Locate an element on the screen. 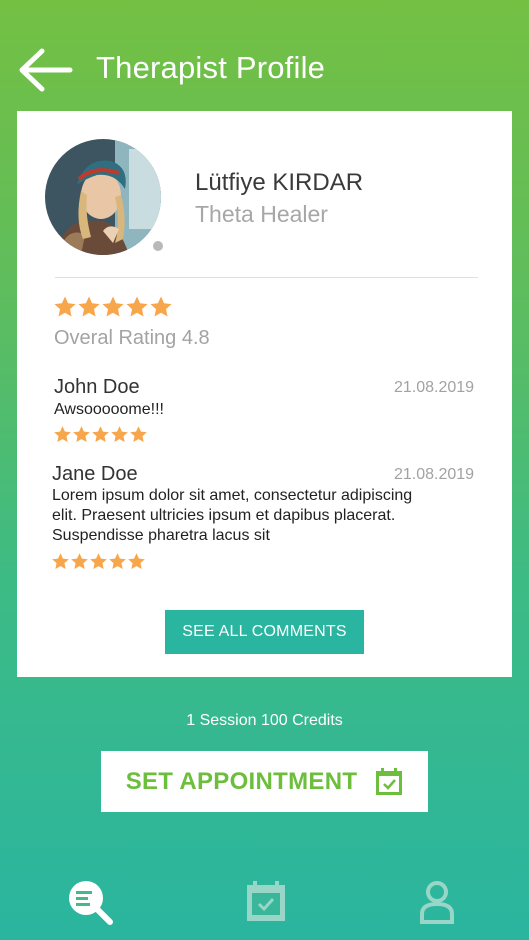  tab-appointments is located at coordinates (266, 902).